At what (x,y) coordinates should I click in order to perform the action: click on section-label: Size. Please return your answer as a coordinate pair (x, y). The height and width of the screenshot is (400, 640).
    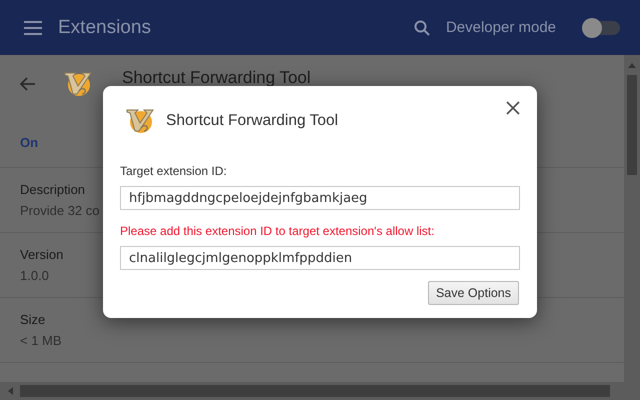
    Looking at the image, I should click on (33, 319).